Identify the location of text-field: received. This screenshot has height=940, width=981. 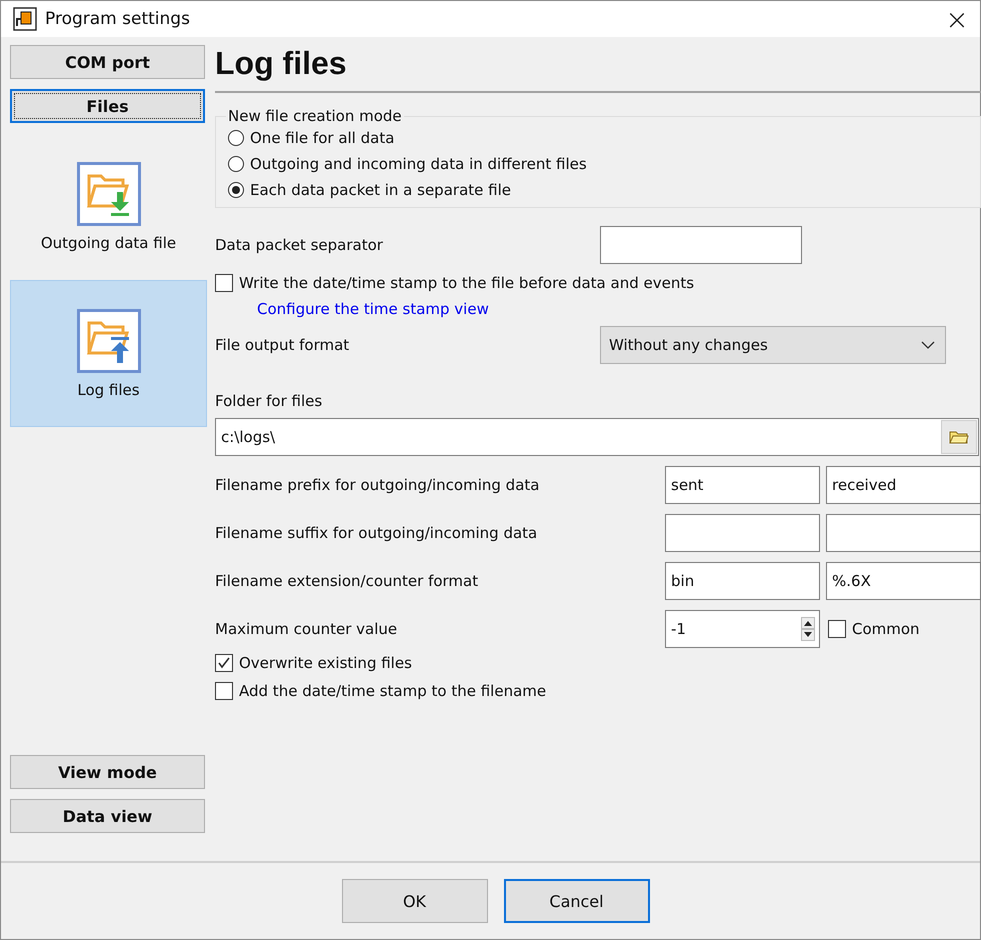
(903, 485).